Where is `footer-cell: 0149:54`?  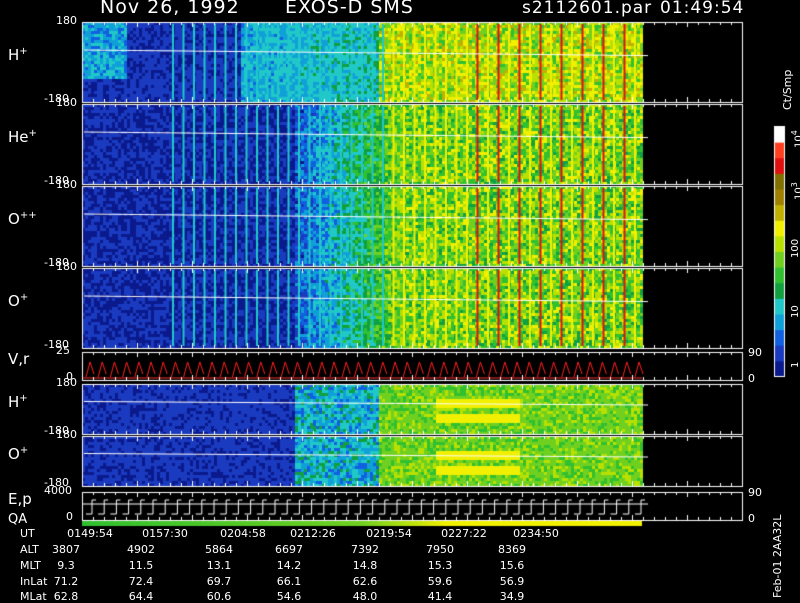 footer-cell: 0149:54 is located at coordinates (90, 533).